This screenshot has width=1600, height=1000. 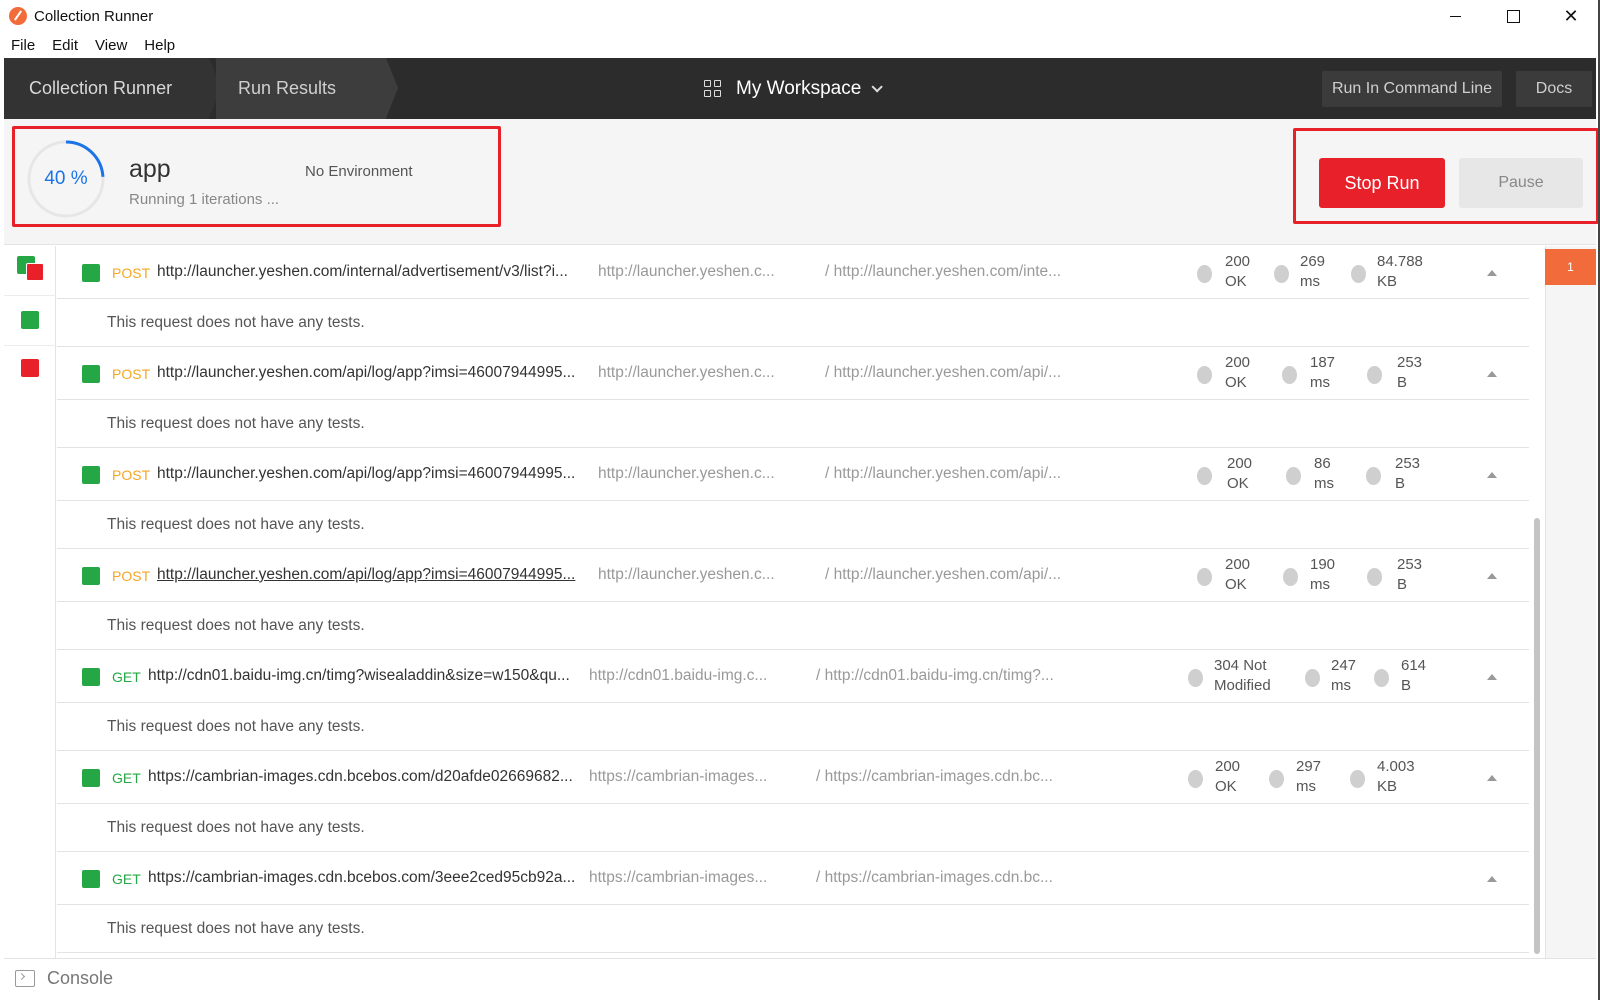 What do you see at coordinates (94, 16) in the screenshot?
I see `window-title: Collection Runner` at bounding box center [94, 16].